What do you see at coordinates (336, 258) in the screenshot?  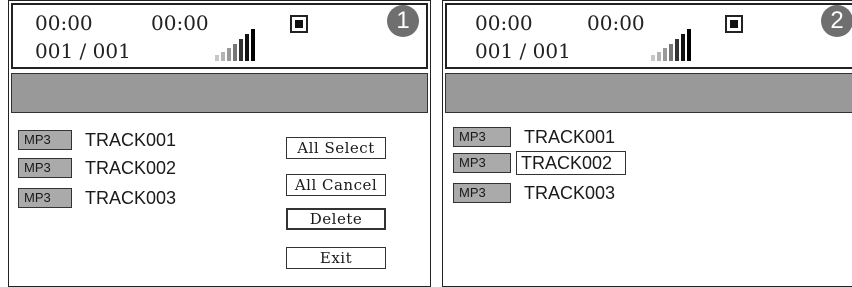 I see `exit-button: Exit` at bounding box center [336, 258].